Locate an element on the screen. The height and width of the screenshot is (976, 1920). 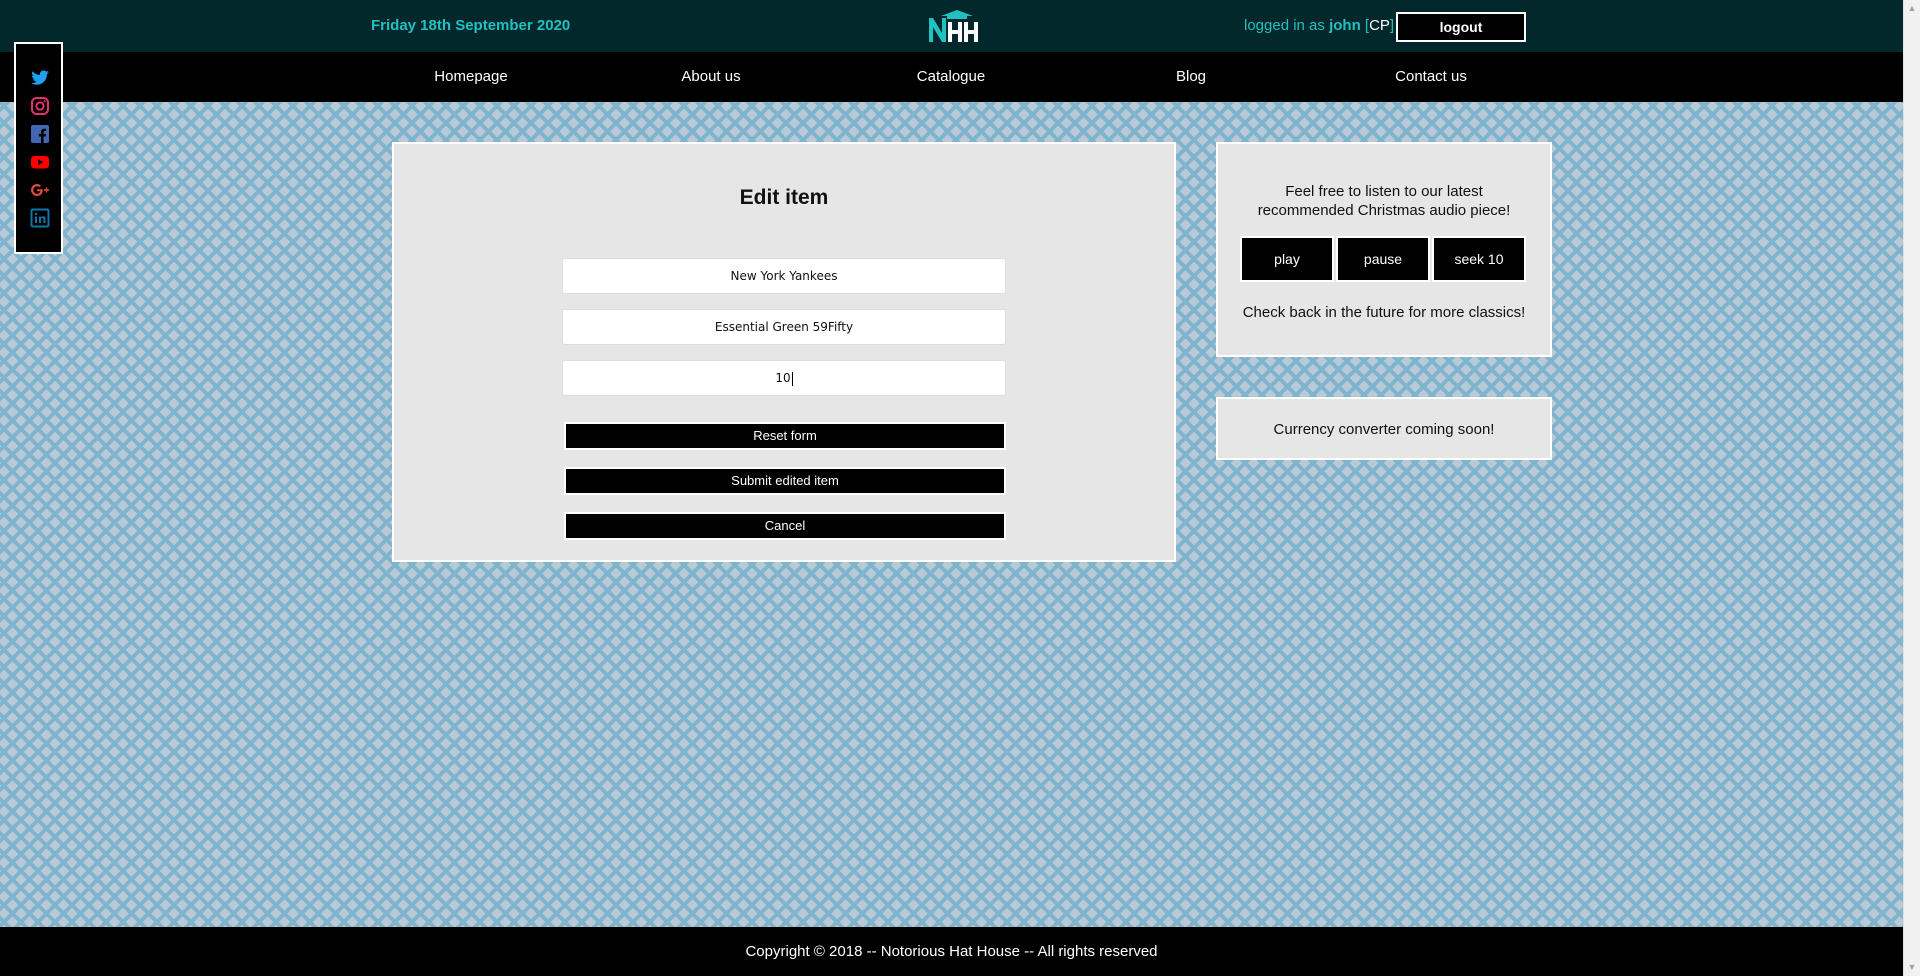
page-title: Edit item is located at coordinates (784, 197).